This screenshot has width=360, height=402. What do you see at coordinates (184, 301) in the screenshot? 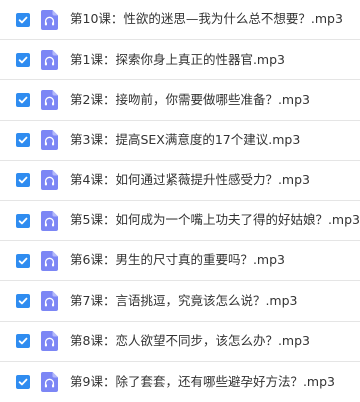
I see `file-name: 第7课：言语挑逗，究竟该怎么说？.mp3` at bounding box center [184, 301].